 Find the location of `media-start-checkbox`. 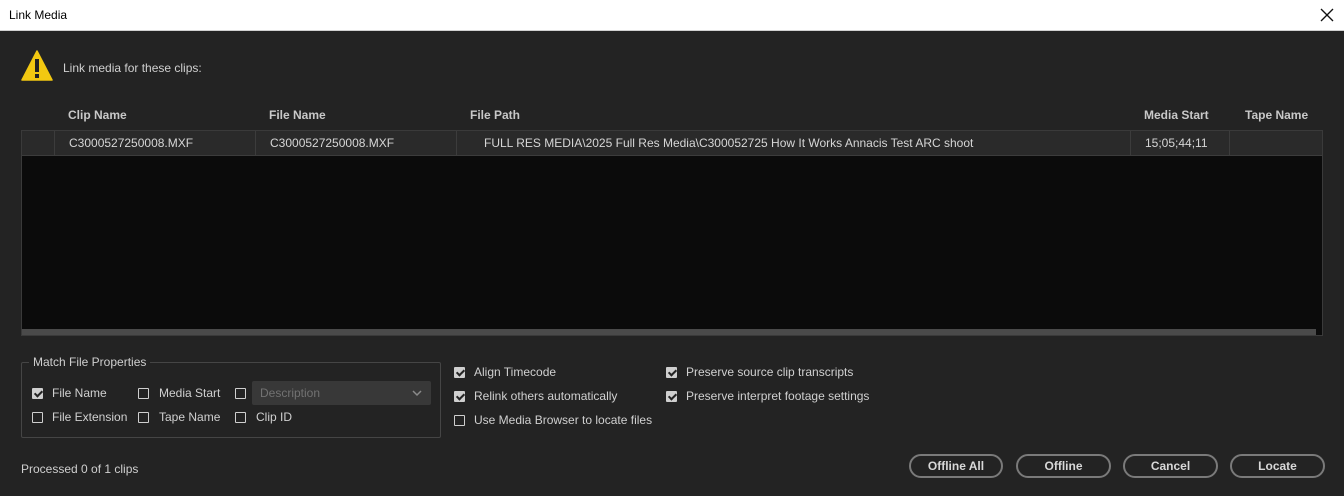

media-start-checkbox is located at coordinates (143, 393).